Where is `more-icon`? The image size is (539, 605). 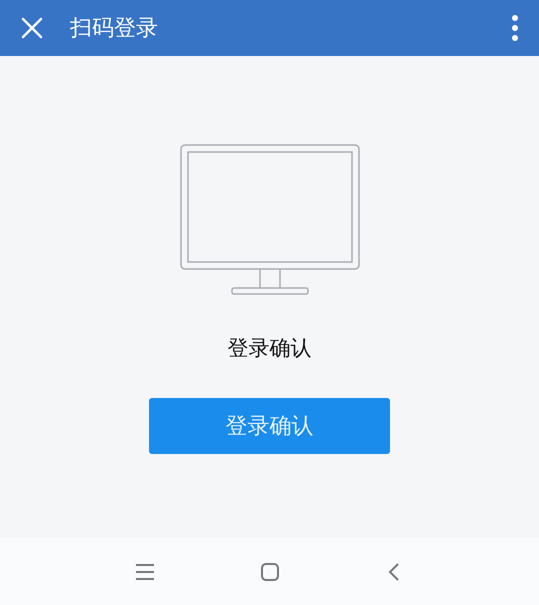
more-icon is located at coordinates (515, 28).